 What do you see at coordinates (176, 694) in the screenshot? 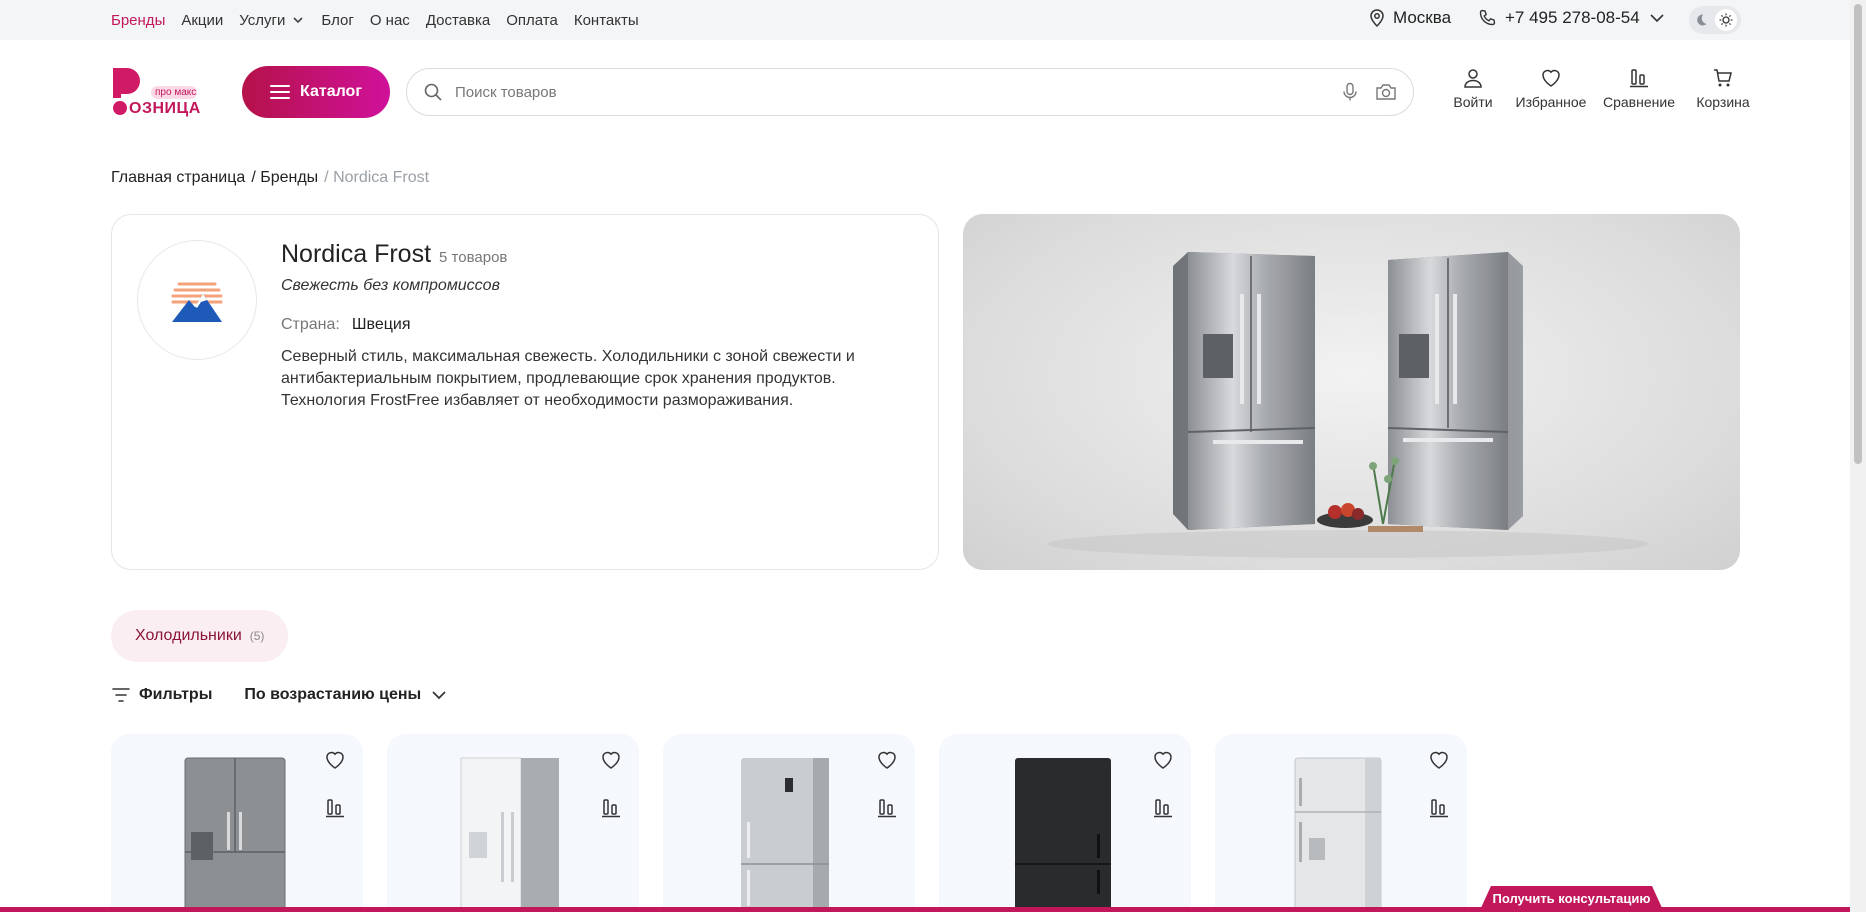
I see `filters-label: Фильтры` at bounding box center [176, 694].